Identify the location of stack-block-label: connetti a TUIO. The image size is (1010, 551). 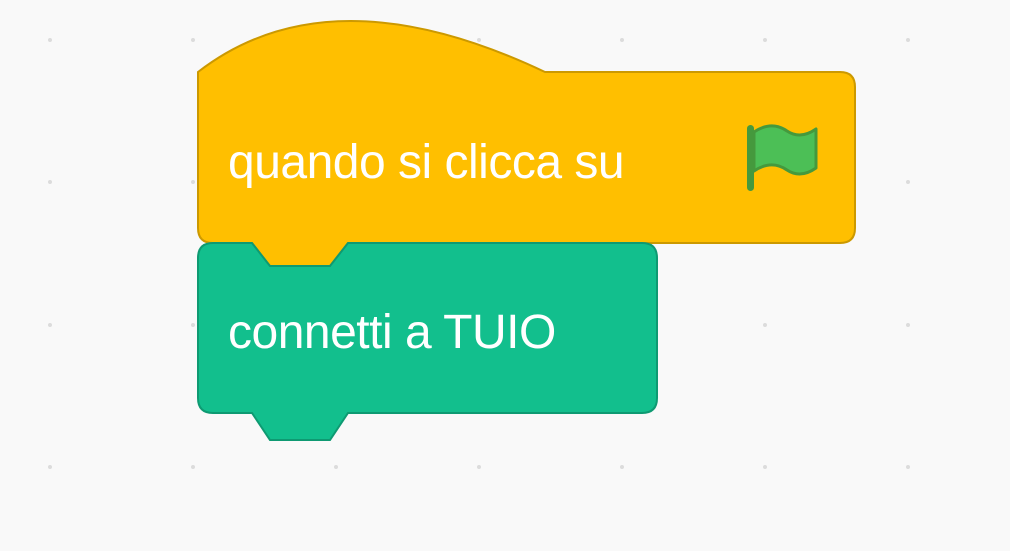
(392, 332).